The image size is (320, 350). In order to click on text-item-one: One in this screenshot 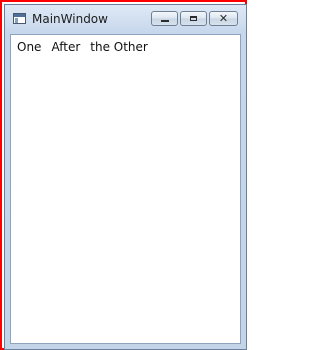, I will do `click(29, 47)`.